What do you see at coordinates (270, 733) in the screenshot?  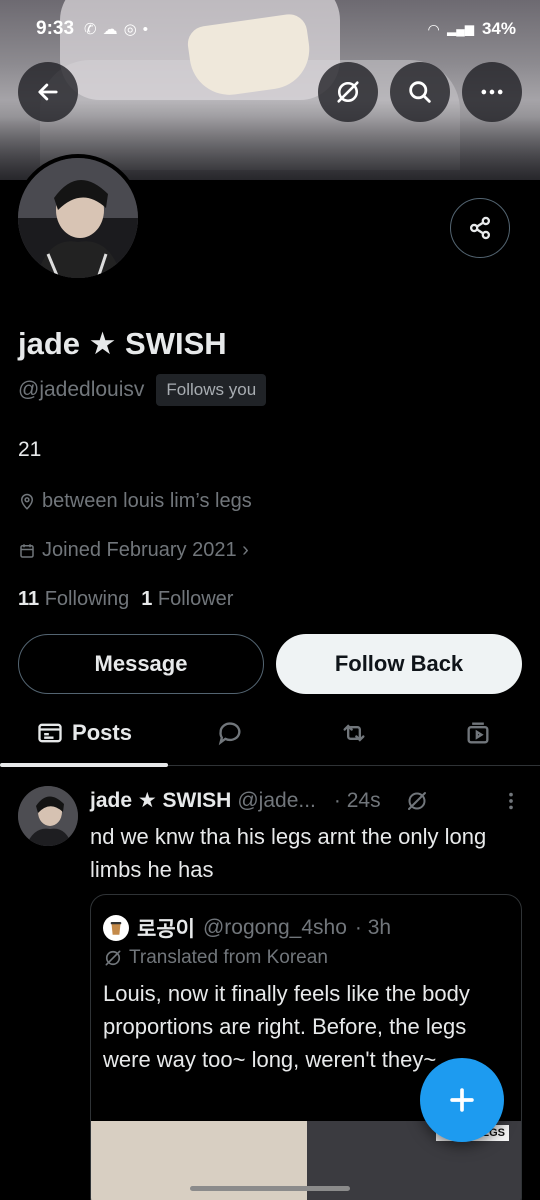 I see `profile-tabs: Posts` at bounding box center [270, 733].